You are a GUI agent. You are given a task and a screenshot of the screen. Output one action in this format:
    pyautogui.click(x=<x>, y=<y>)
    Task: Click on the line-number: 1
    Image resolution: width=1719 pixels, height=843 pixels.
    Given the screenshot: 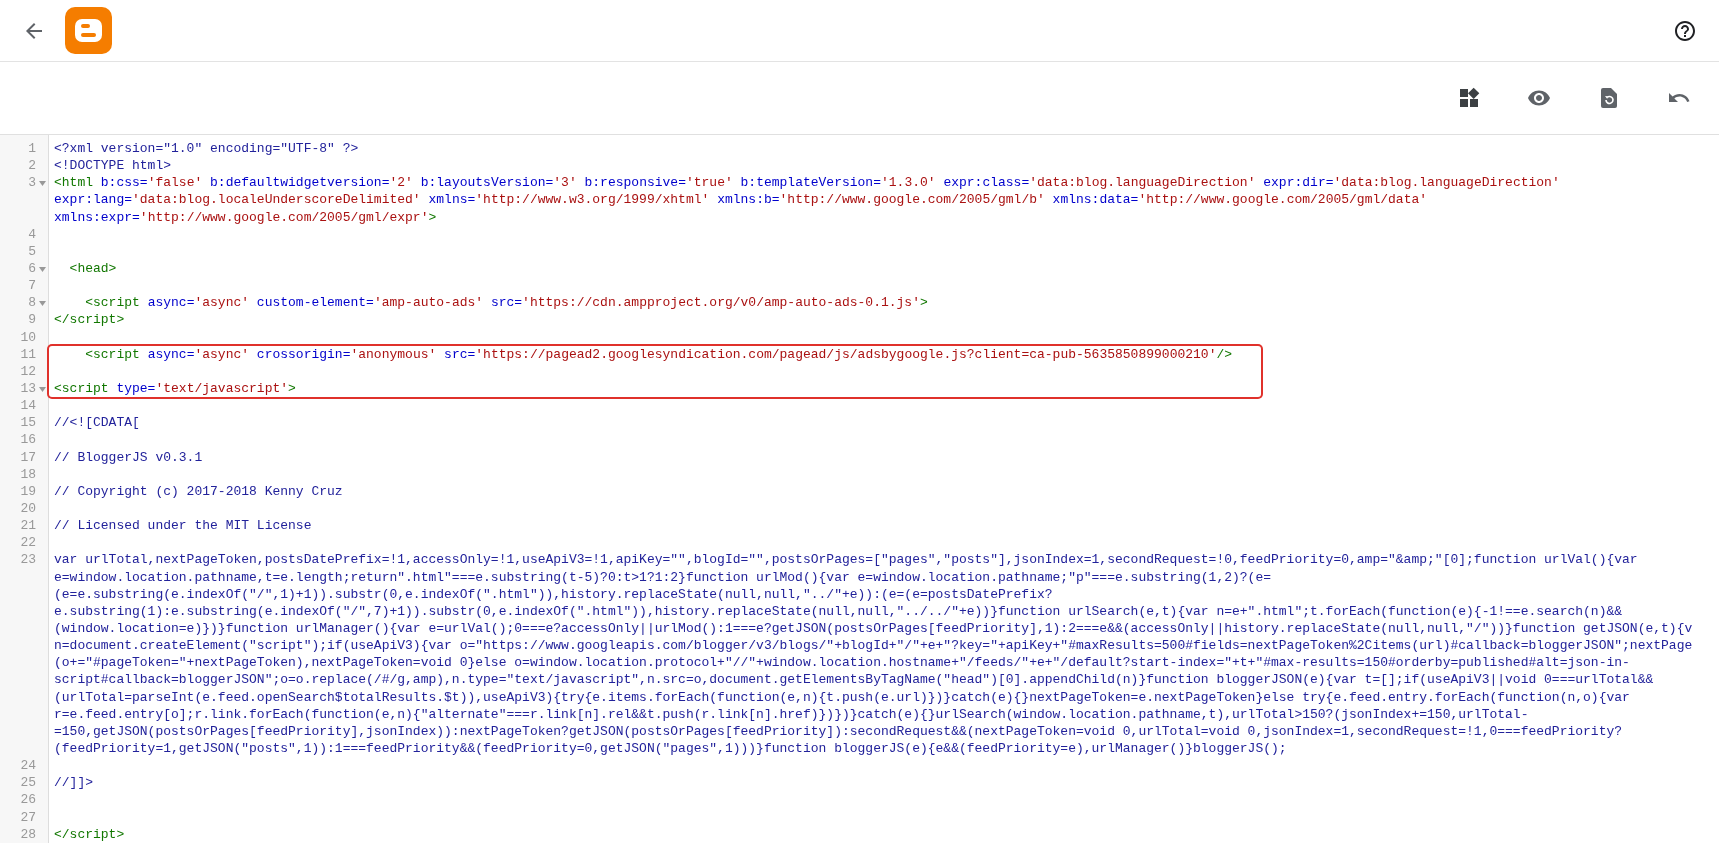 What is the action you would take?
    pyautogui.click(x=31, y=149)
    